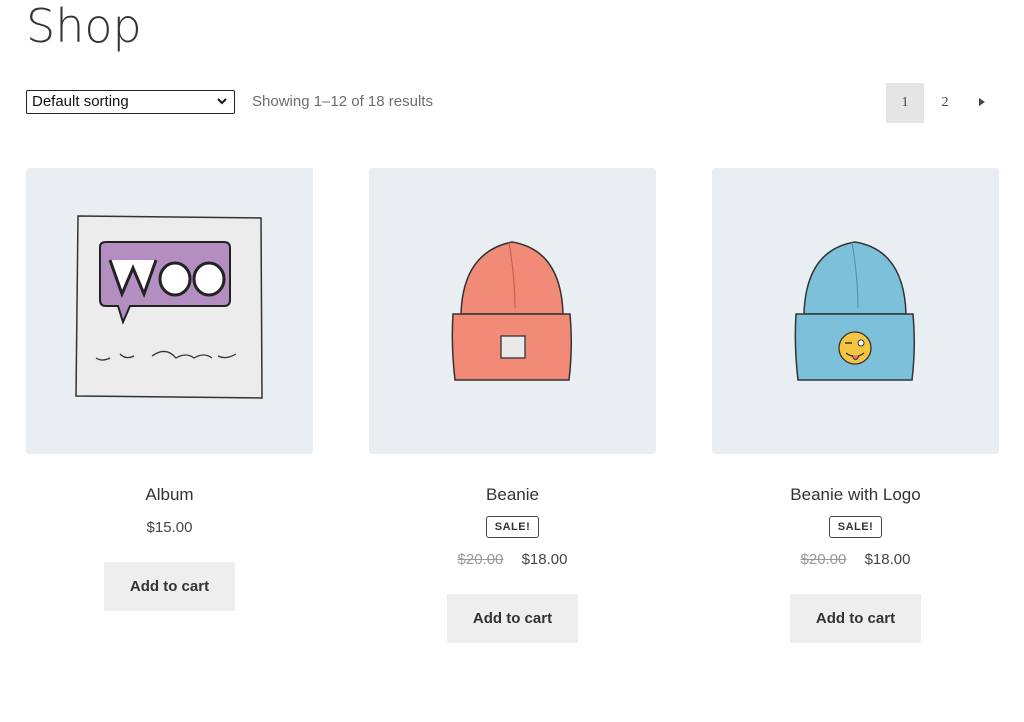 The image size is (1024, 722). What do you see at coordinates (945, 103) in the screenshot?
I see `page-2-link: 2` at bounding box center [945, 103].